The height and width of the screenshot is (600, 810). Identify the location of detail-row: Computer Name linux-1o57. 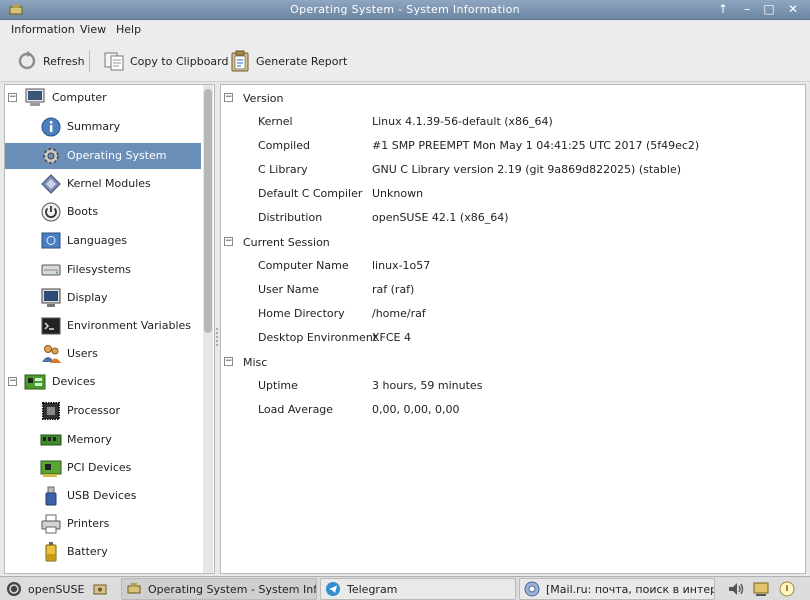
(511, 265).